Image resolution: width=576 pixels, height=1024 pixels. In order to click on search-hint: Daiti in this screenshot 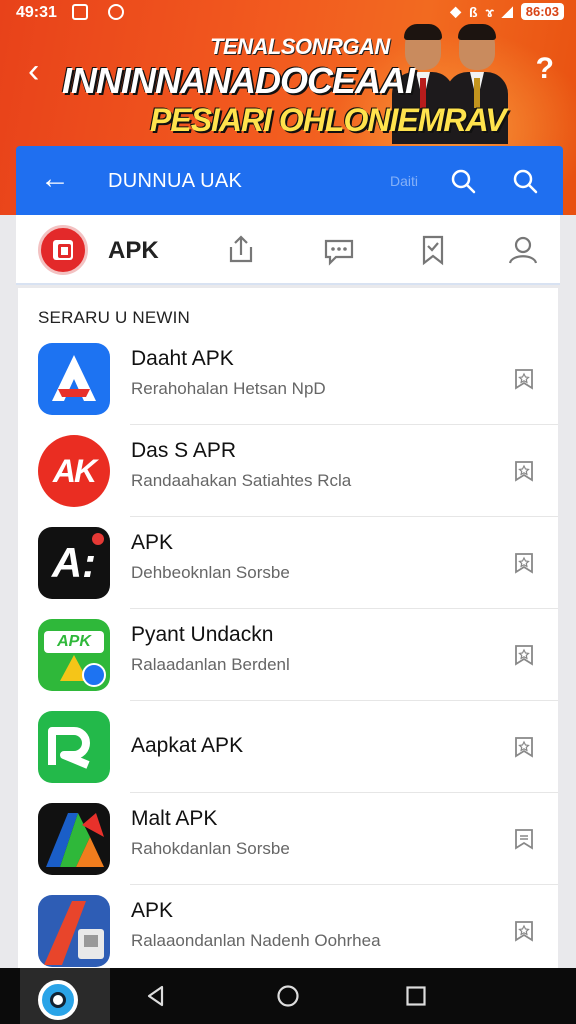, I will do `click(404, 181)`.